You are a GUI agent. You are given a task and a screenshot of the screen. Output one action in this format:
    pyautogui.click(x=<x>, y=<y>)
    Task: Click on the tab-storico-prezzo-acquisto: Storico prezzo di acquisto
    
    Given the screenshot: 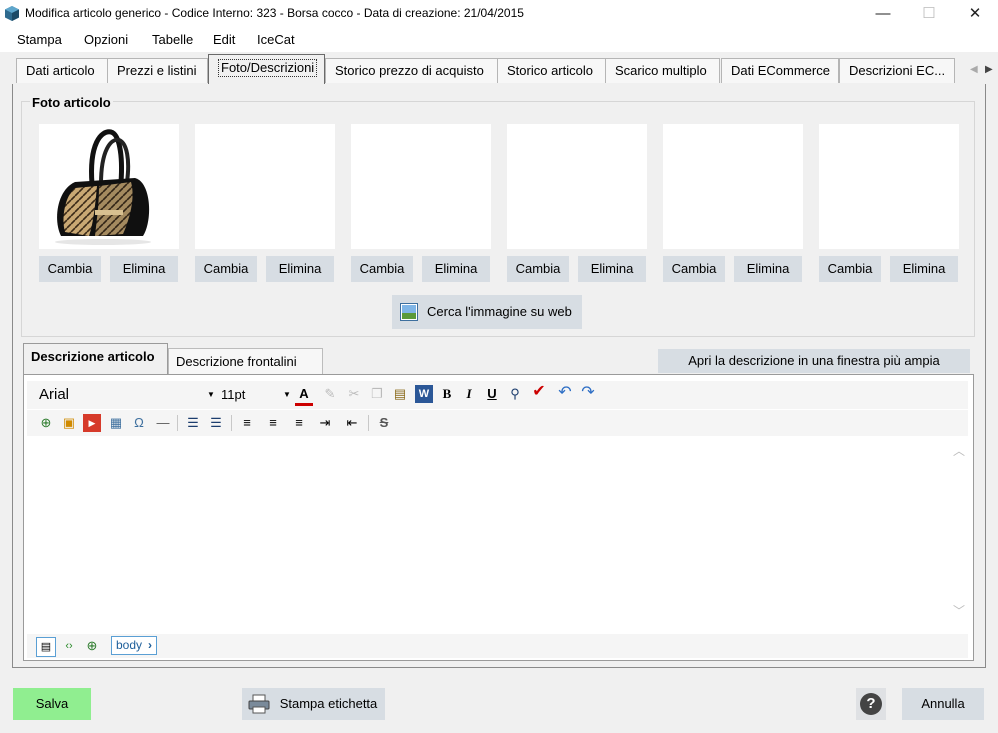 What is the action you would take?
    pyautogui.click(x=415, y=70)
    